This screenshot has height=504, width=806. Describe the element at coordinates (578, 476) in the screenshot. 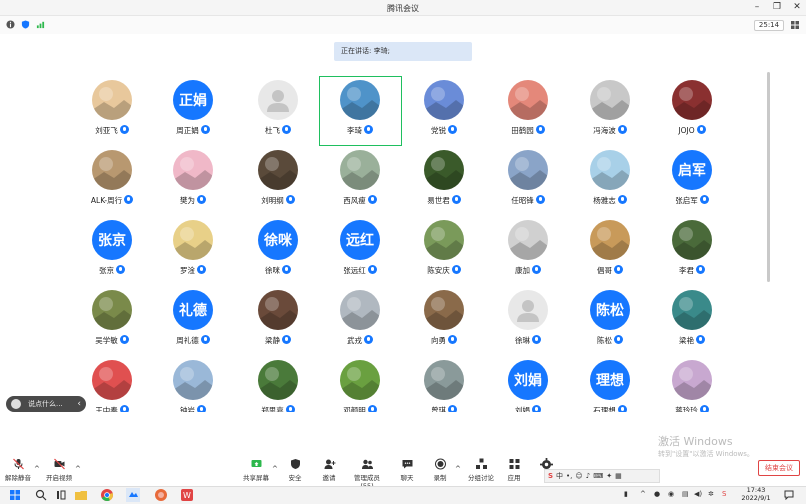

I see `emoji-icon: ☺` at that location.